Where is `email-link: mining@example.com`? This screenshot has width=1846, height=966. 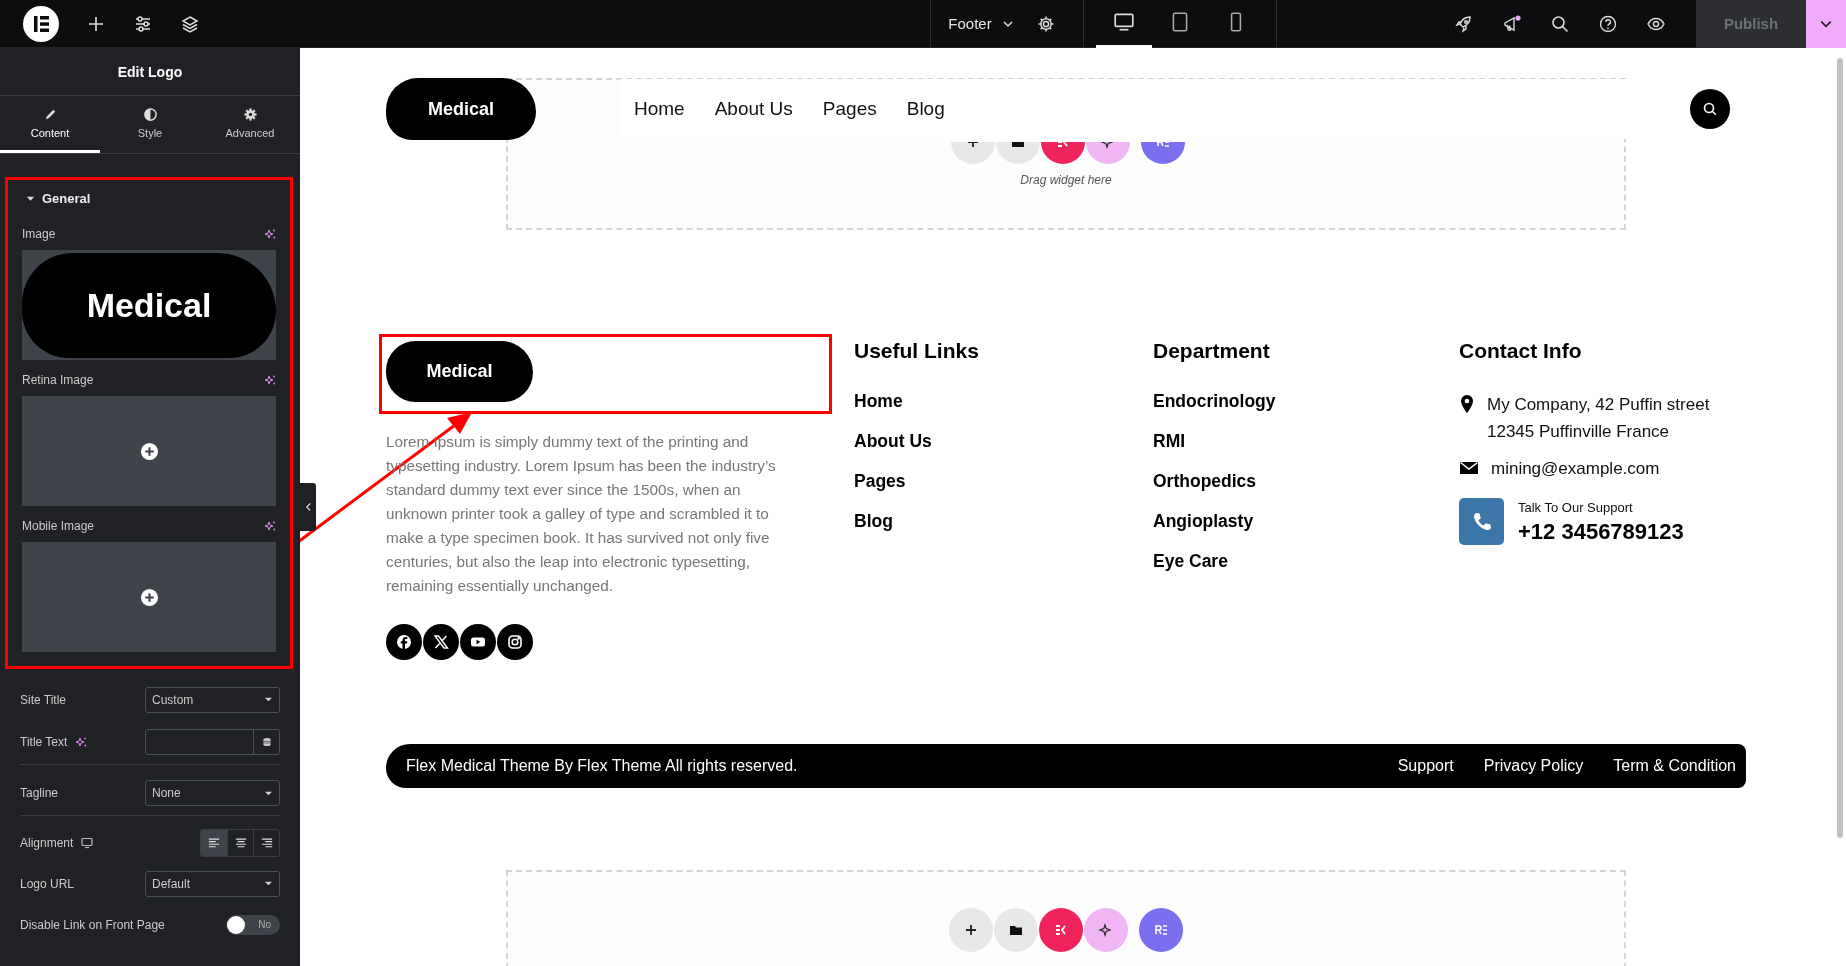 email-link: mining@example.com is located at coordinates (1575, 468).